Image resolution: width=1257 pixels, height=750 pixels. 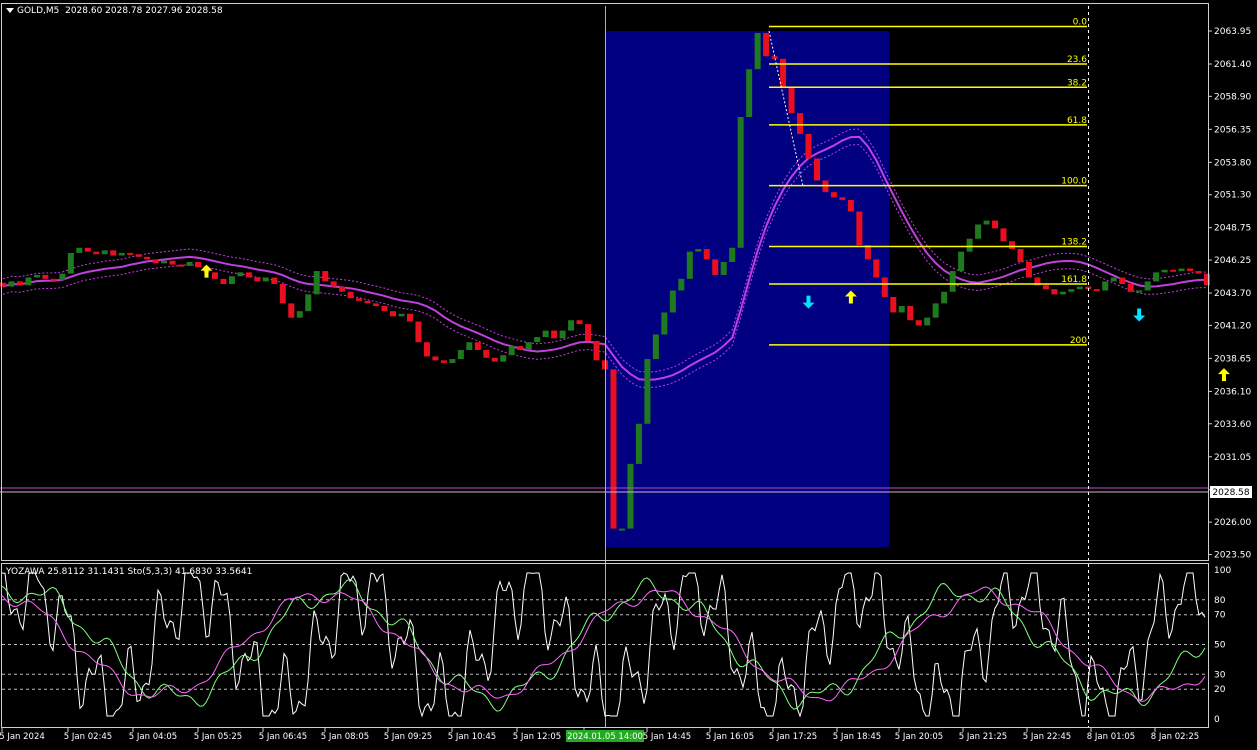 What do you see at coordinates (1077, 121) in the screenshot?
I see `fib-level-label: 61.8` at bounding box center [1077, 121].